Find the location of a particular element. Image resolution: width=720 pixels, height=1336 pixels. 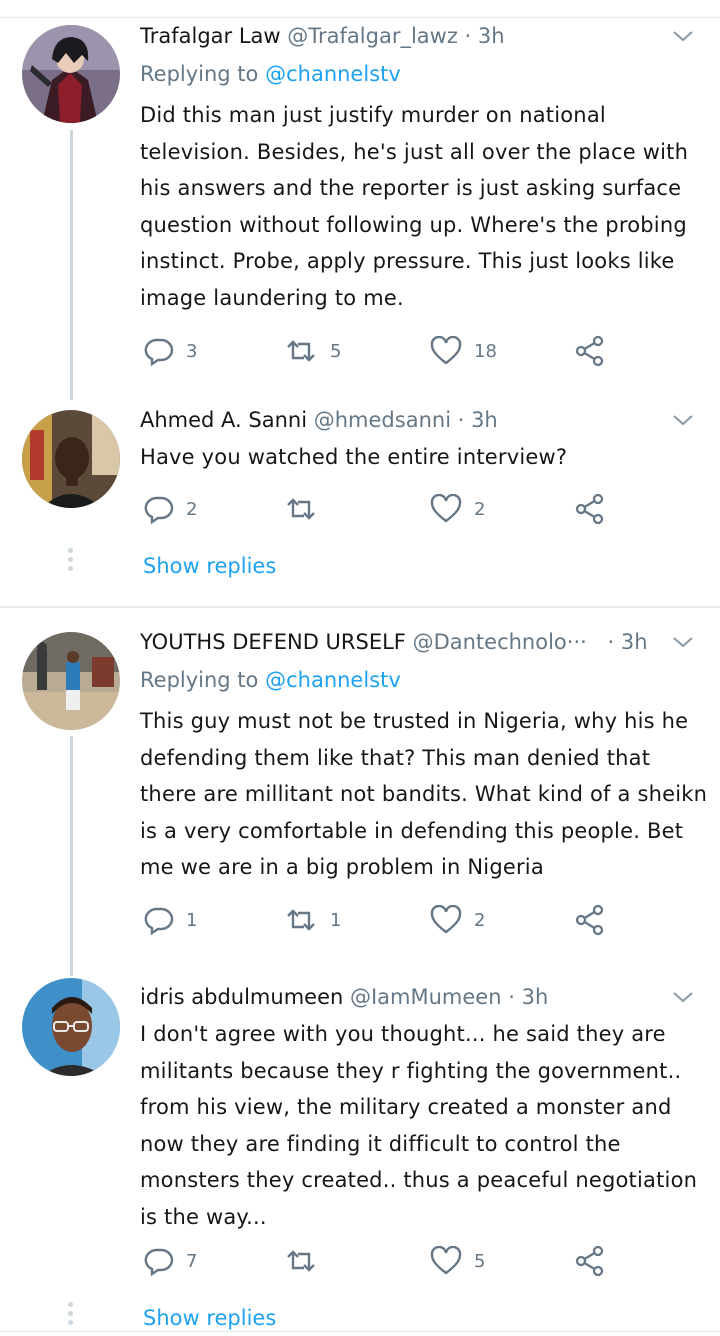

tweet-actions: 7 5 is located at coordinates (375, 1261).